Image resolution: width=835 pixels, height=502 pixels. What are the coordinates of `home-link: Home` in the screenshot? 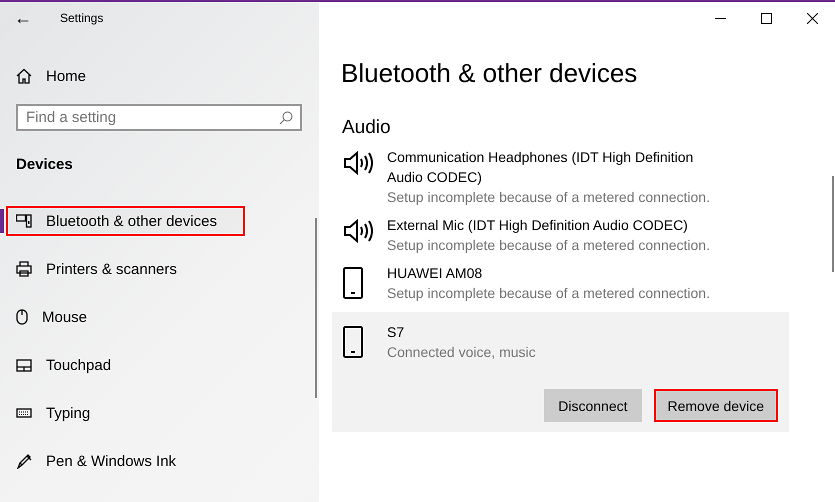 It's located at (159, 76).